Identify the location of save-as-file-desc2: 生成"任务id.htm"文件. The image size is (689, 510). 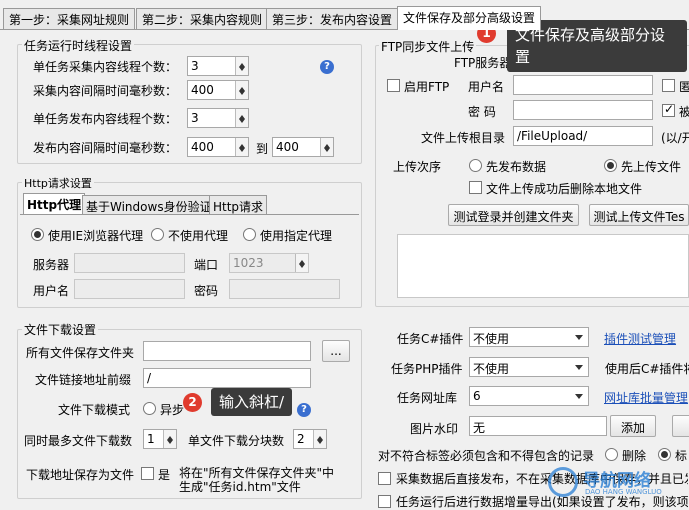
(240, 487).